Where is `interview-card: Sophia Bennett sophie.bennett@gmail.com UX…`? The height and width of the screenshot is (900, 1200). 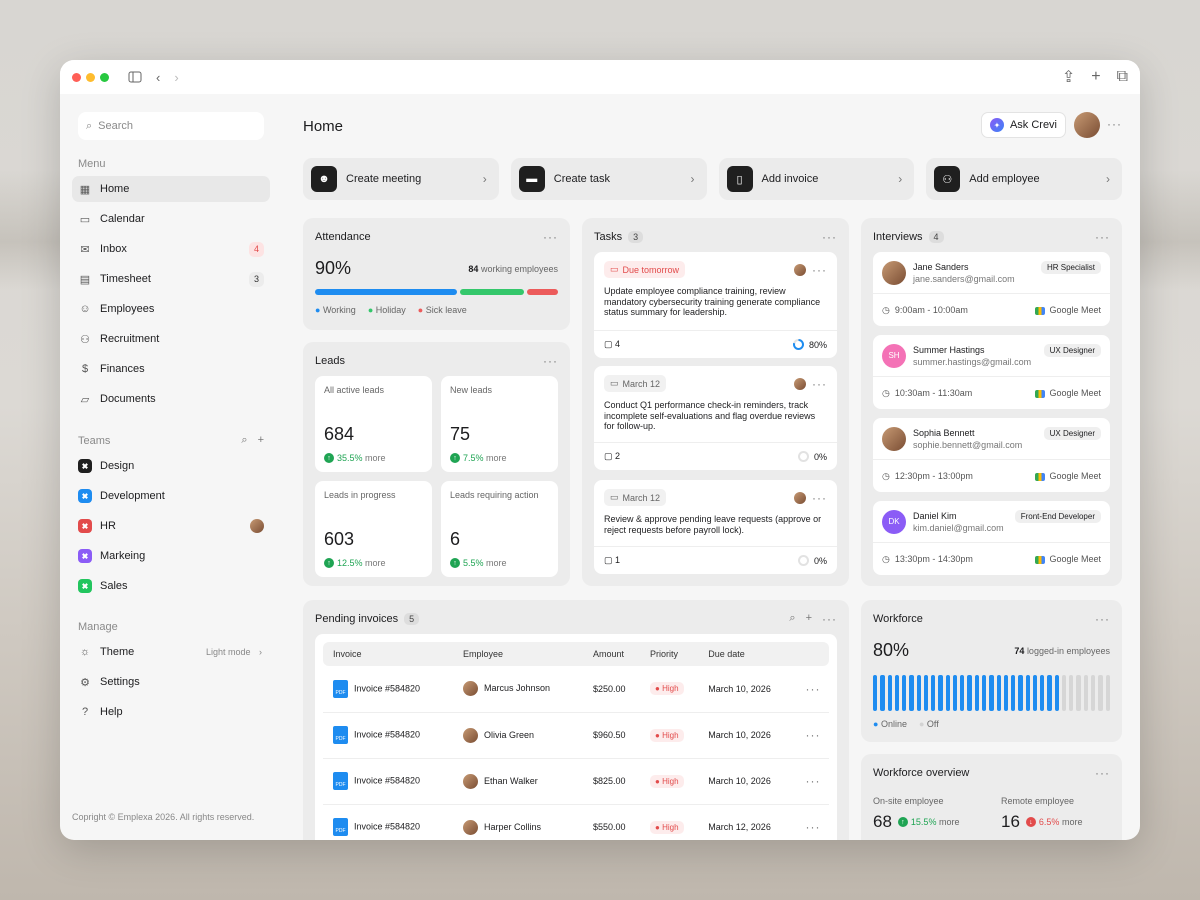
interview-card: Sophia Bennett sophie.bennett@gmail.com UX… is located at coordinates (991, 455).